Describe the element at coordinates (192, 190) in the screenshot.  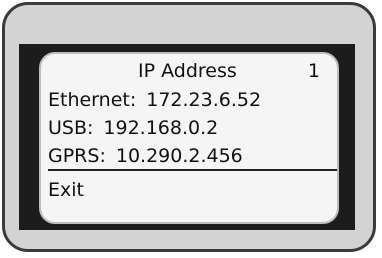
I see `exit-menu-item: Exit` at that location.